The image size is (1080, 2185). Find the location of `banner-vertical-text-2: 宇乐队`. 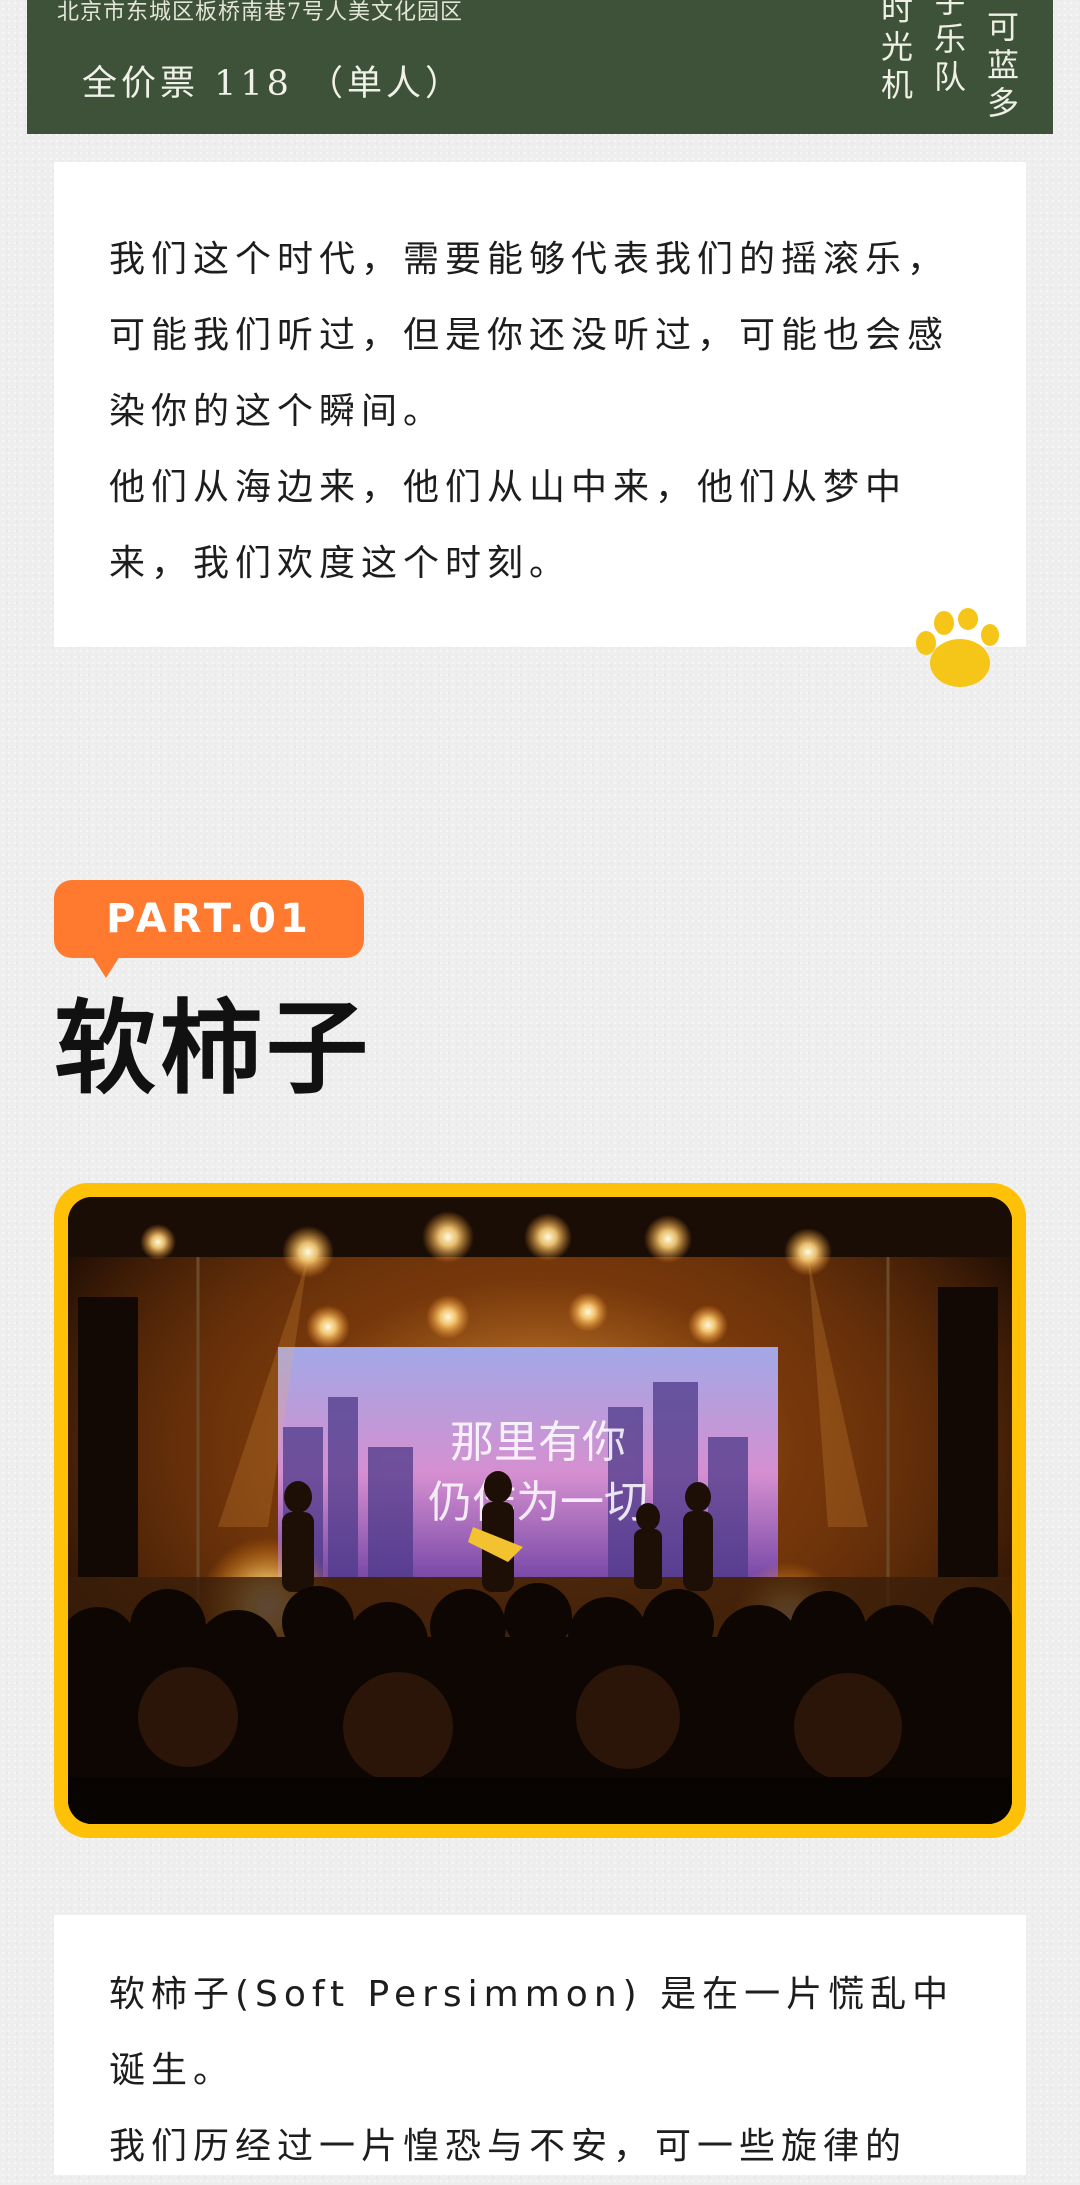

banner-vertical-text-2: 宇乐队 is located at coordinates (949, 48).